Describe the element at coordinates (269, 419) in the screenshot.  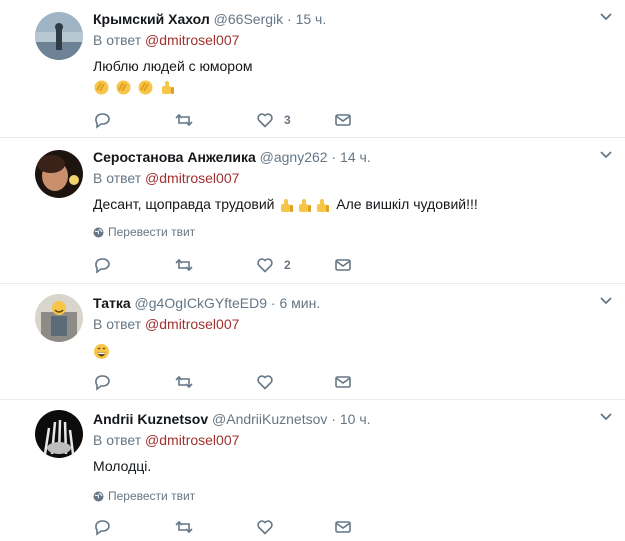
I see `author-handle: @AndriiKuznetsov` at that location.